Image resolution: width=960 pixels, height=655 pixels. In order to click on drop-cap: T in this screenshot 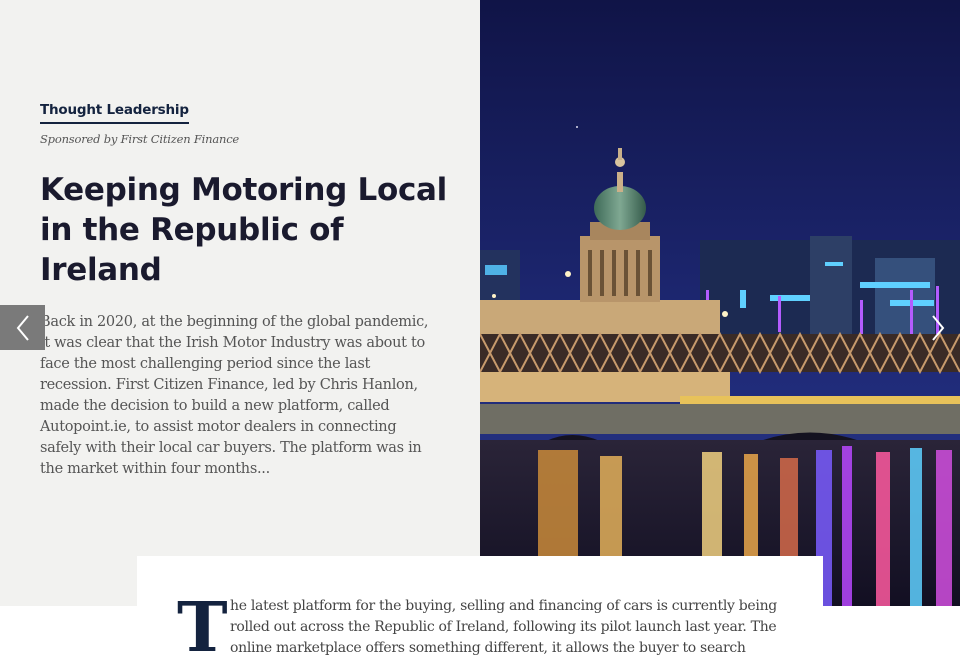, I will do `click(202, 621)`.